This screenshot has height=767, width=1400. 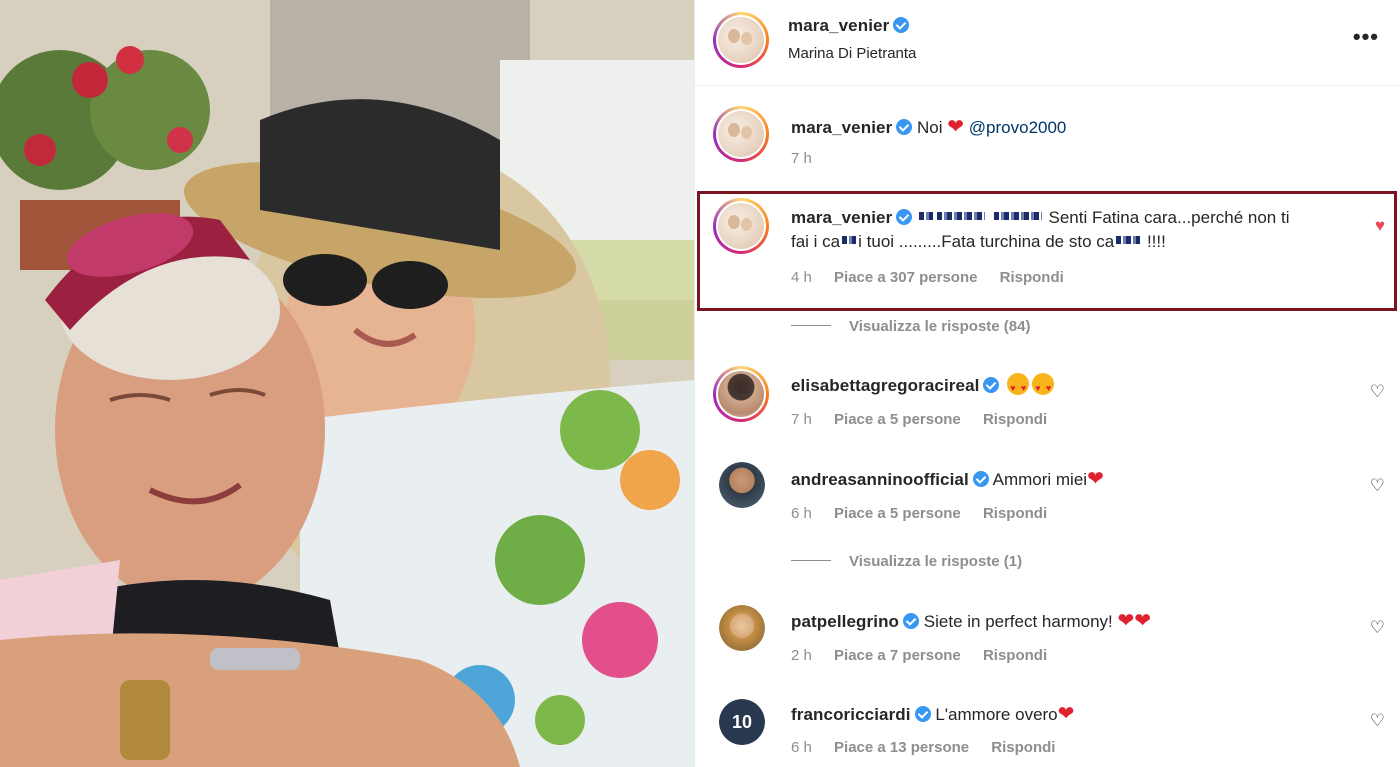 What do you see at coordinates (816, 241) in the screenshot?
I see `comment-text: fai i ca` at bounding box center [816, 241].